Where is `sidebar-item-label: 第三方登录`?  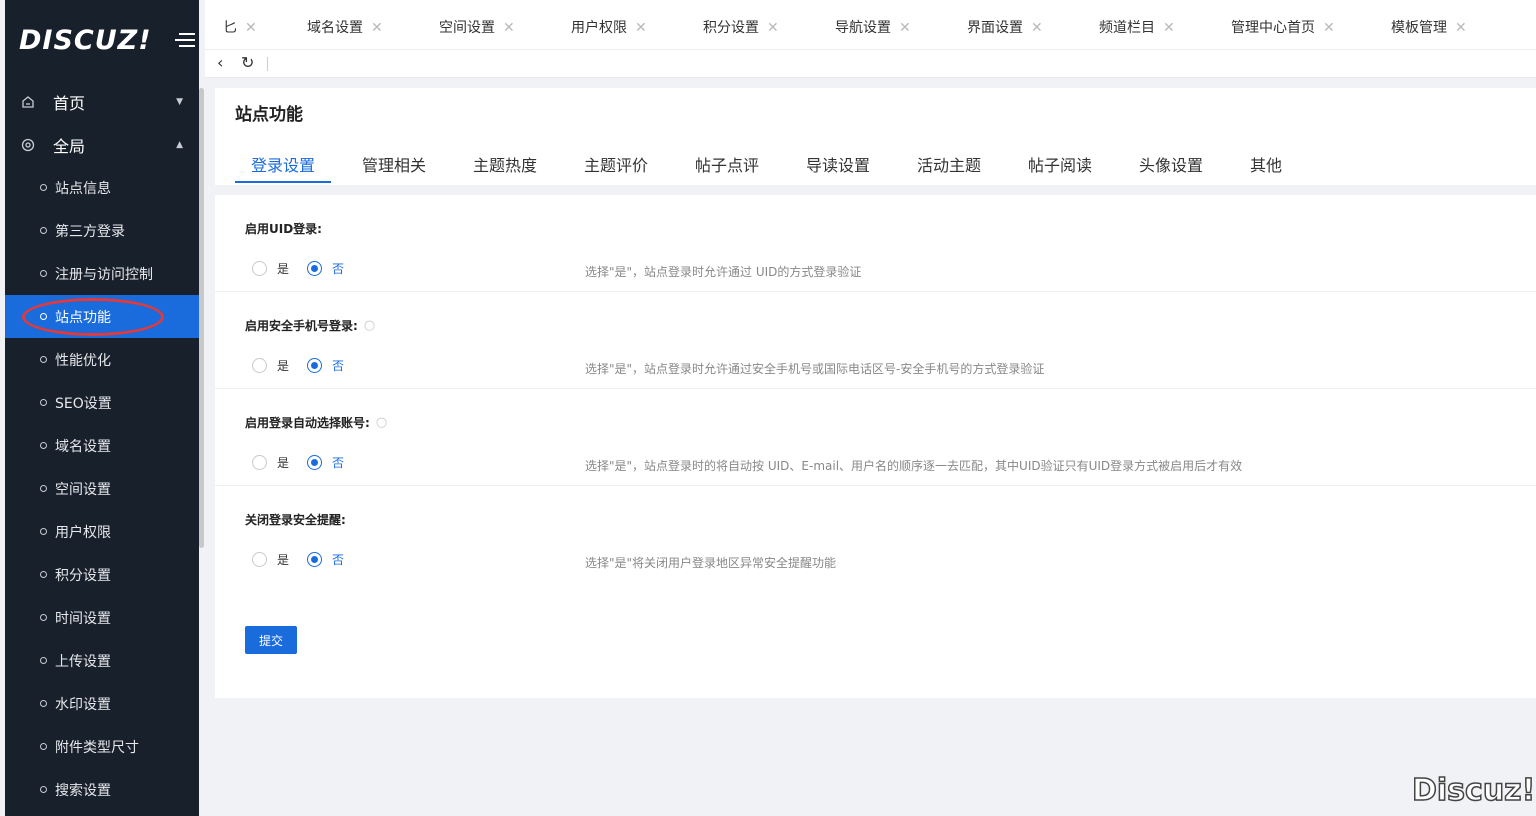
sidebar-item-label: 第三方登录 is located at coordinates (90, 231).